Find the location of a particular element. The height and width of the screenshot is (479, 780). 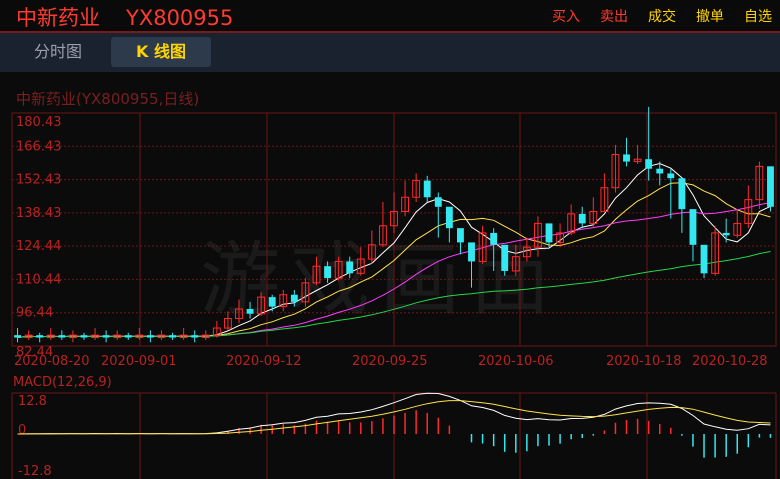

date-tick-label: 2020-10-06 is located at coordinates (516, 361).